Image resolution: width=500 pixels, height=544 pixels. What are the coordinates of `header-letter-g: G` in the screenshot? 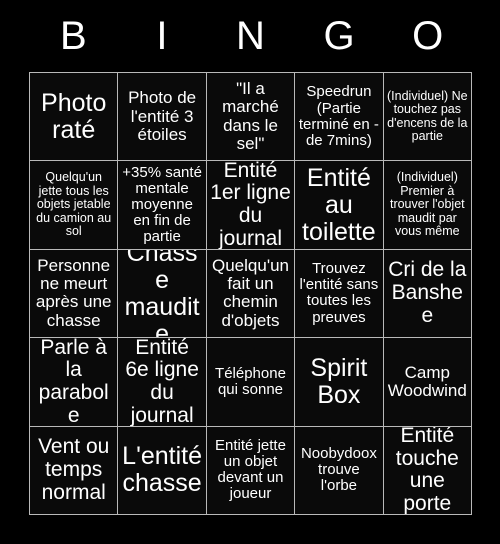 It's located at (339, 36).